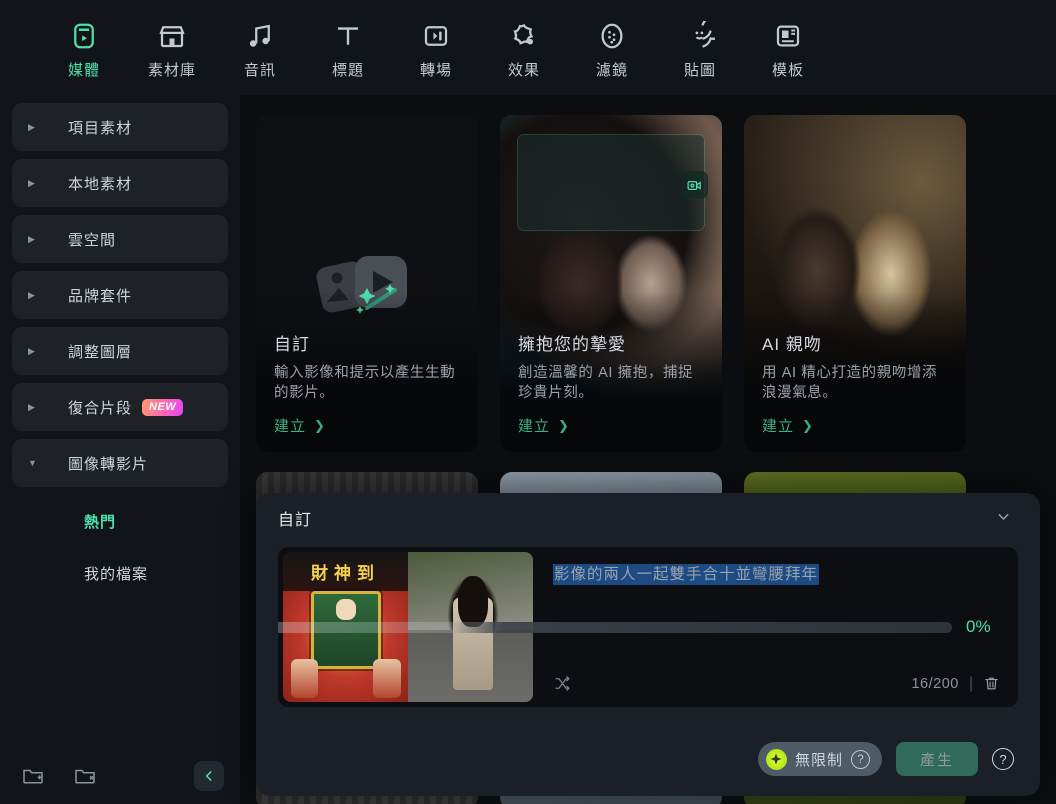  Describe the element at coordinates (100, 352) in the screenshot. I see `sidebar-item-adjustment-layer-label: 調整圖層` at that location.